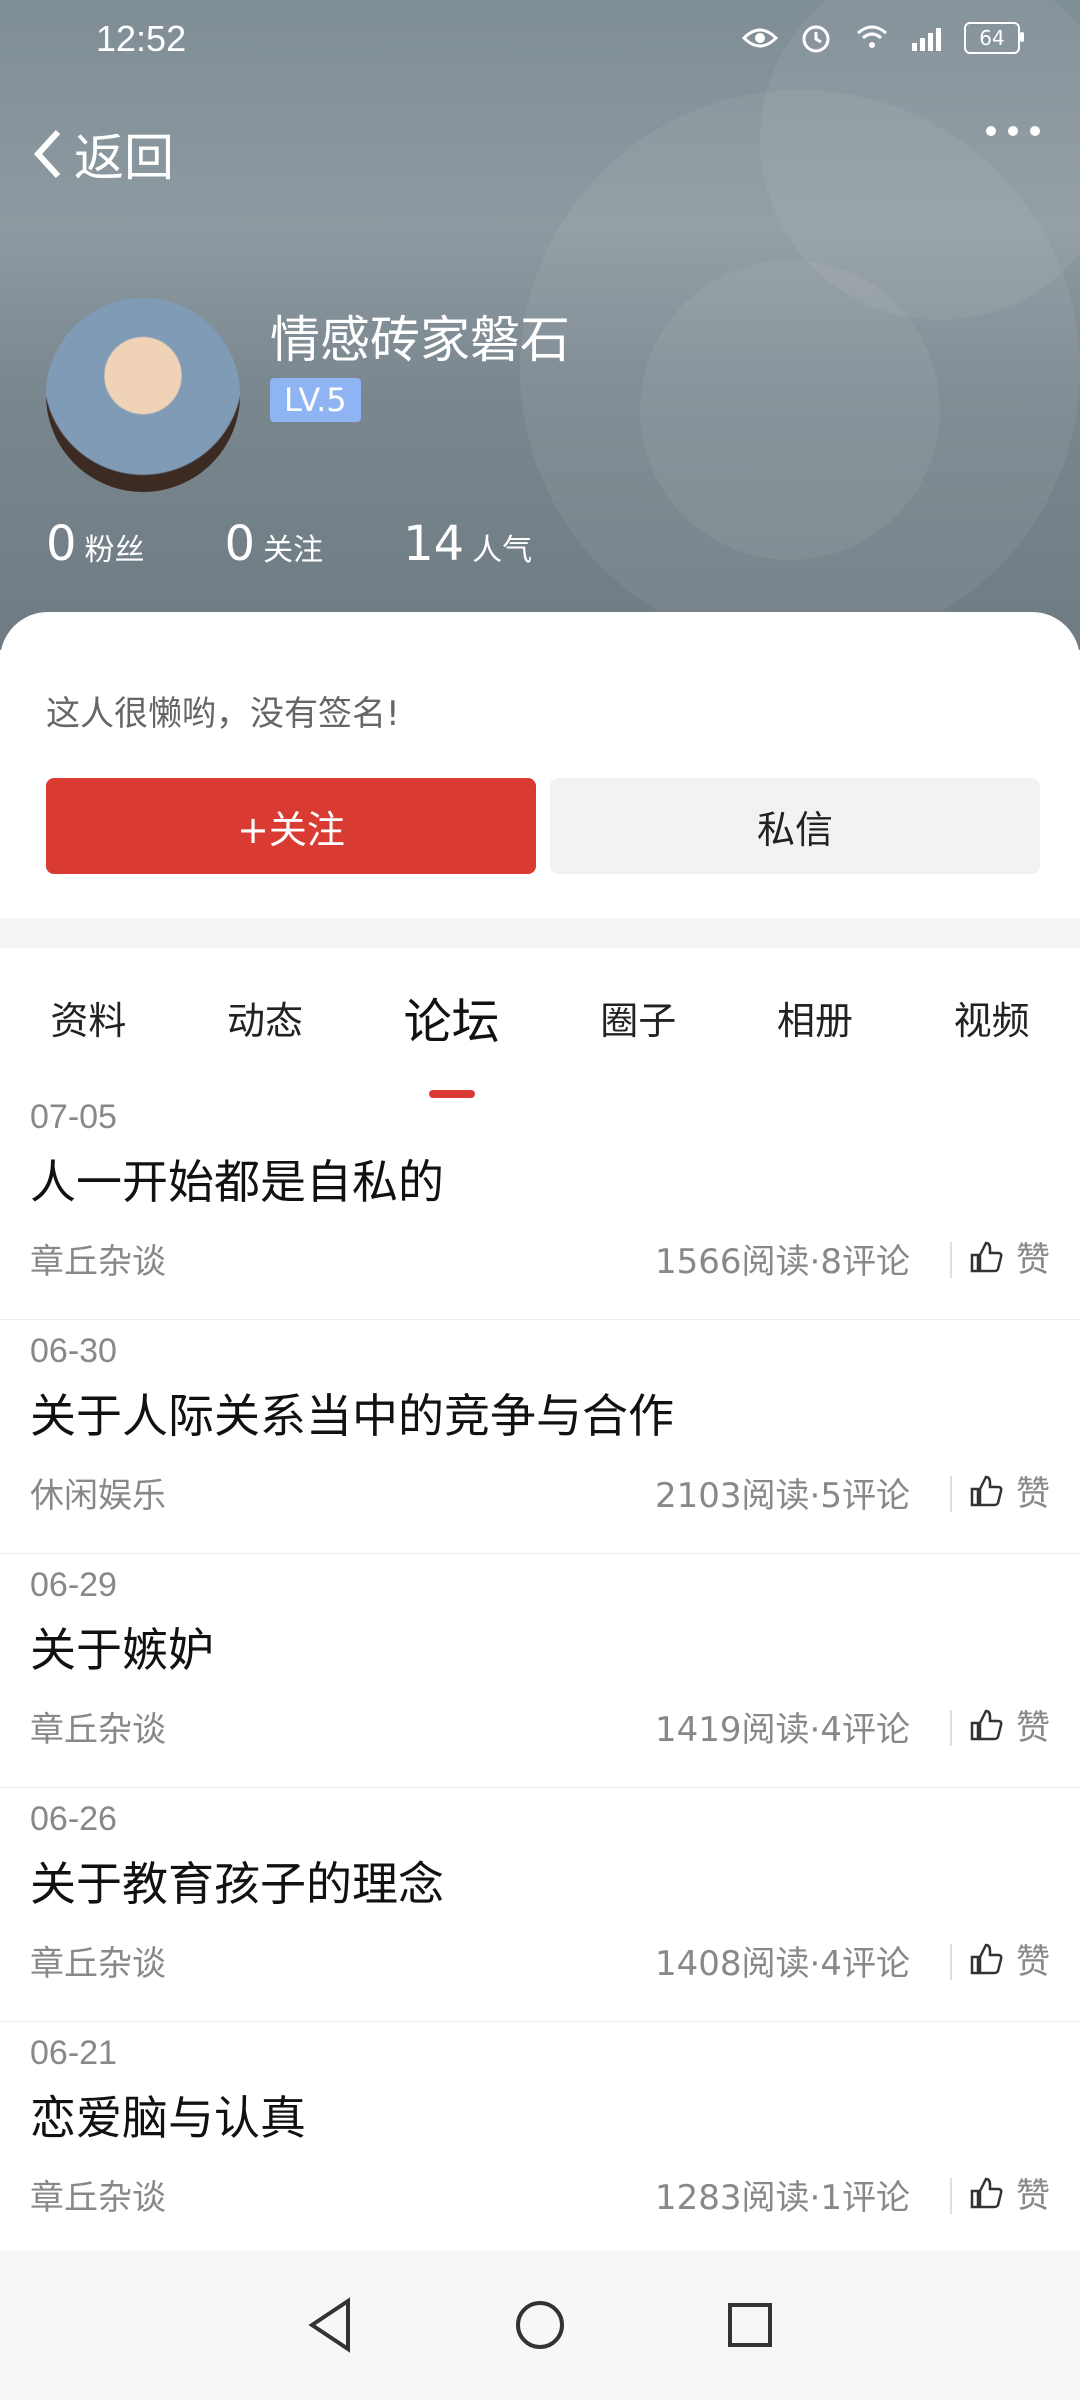 This screenshot has height=2400, width=1080. What do you see at coordinates (467, 544) in the screenshot?
I see `popularity-stat: 14 人气` at bounding box center [467, 544].